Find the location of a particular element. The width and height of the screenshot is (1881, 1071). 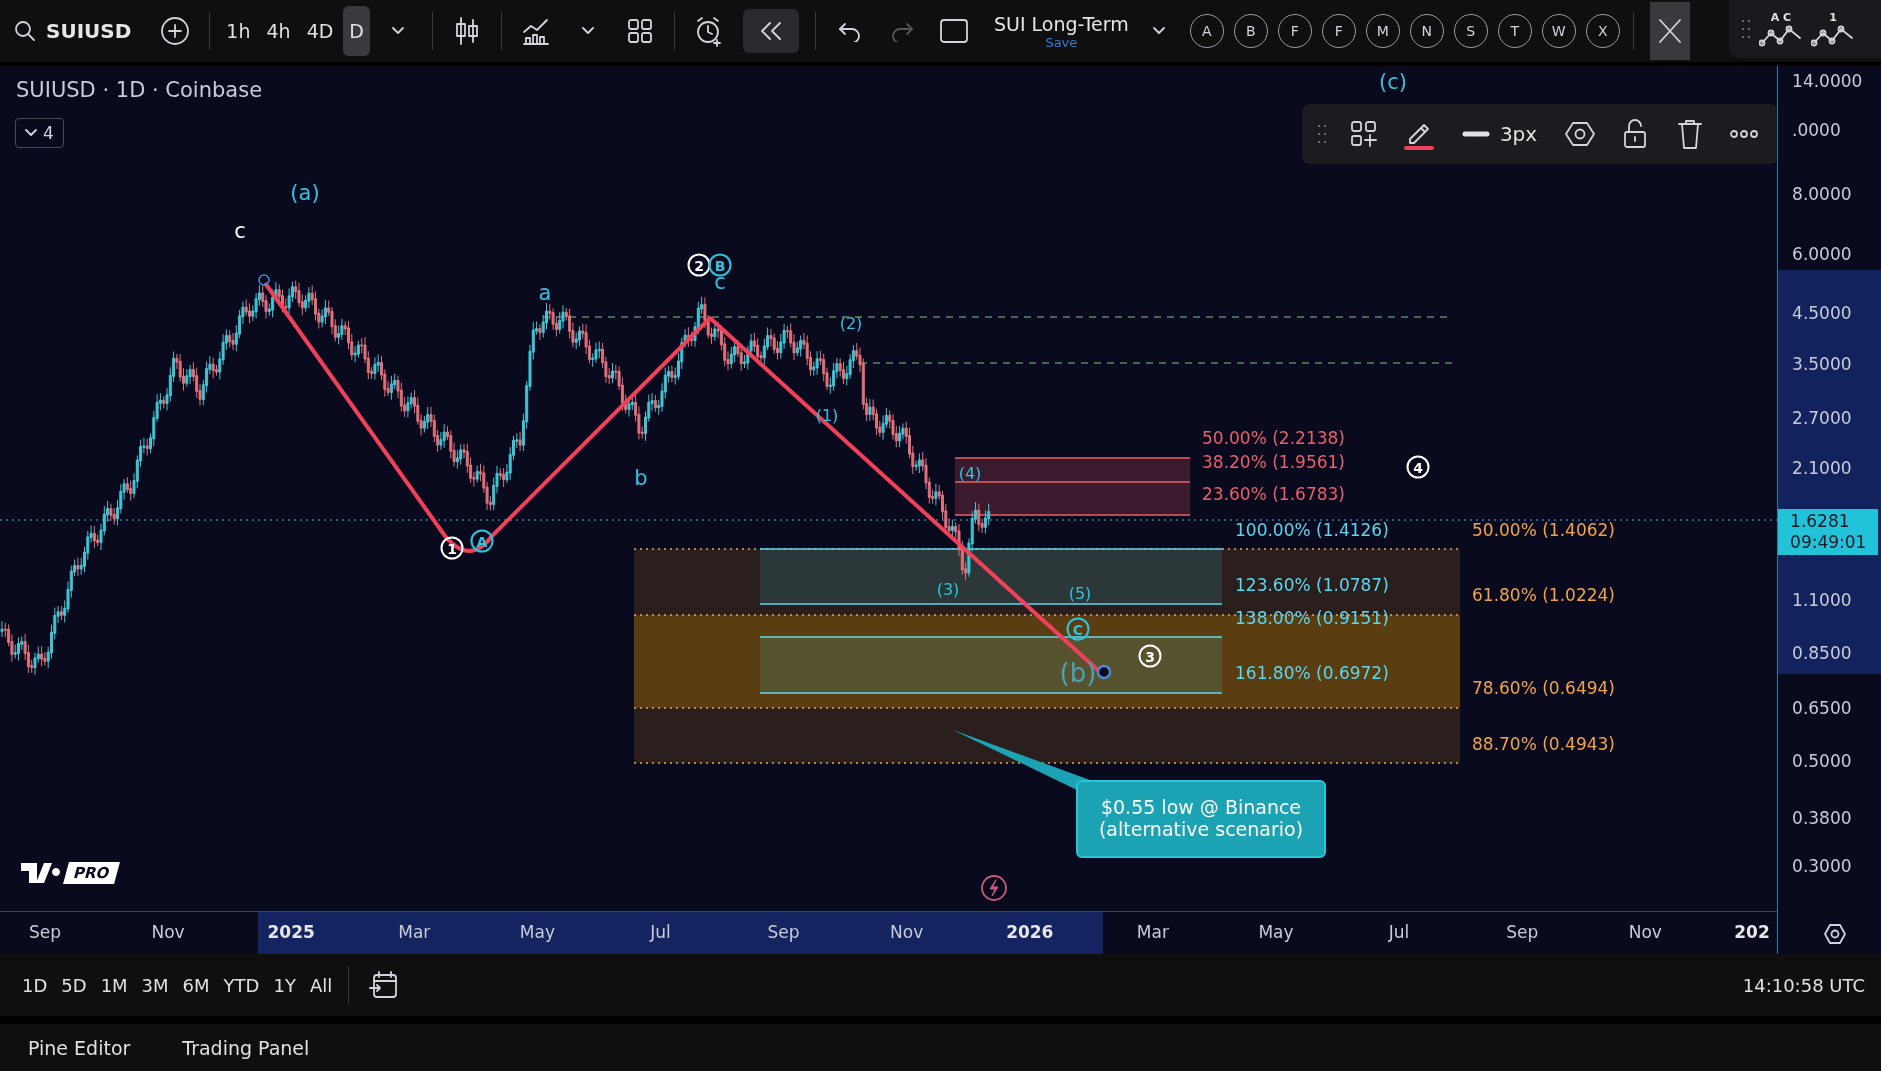

price-axis-label: 6.0000 is located at coordinates (1822, 254).